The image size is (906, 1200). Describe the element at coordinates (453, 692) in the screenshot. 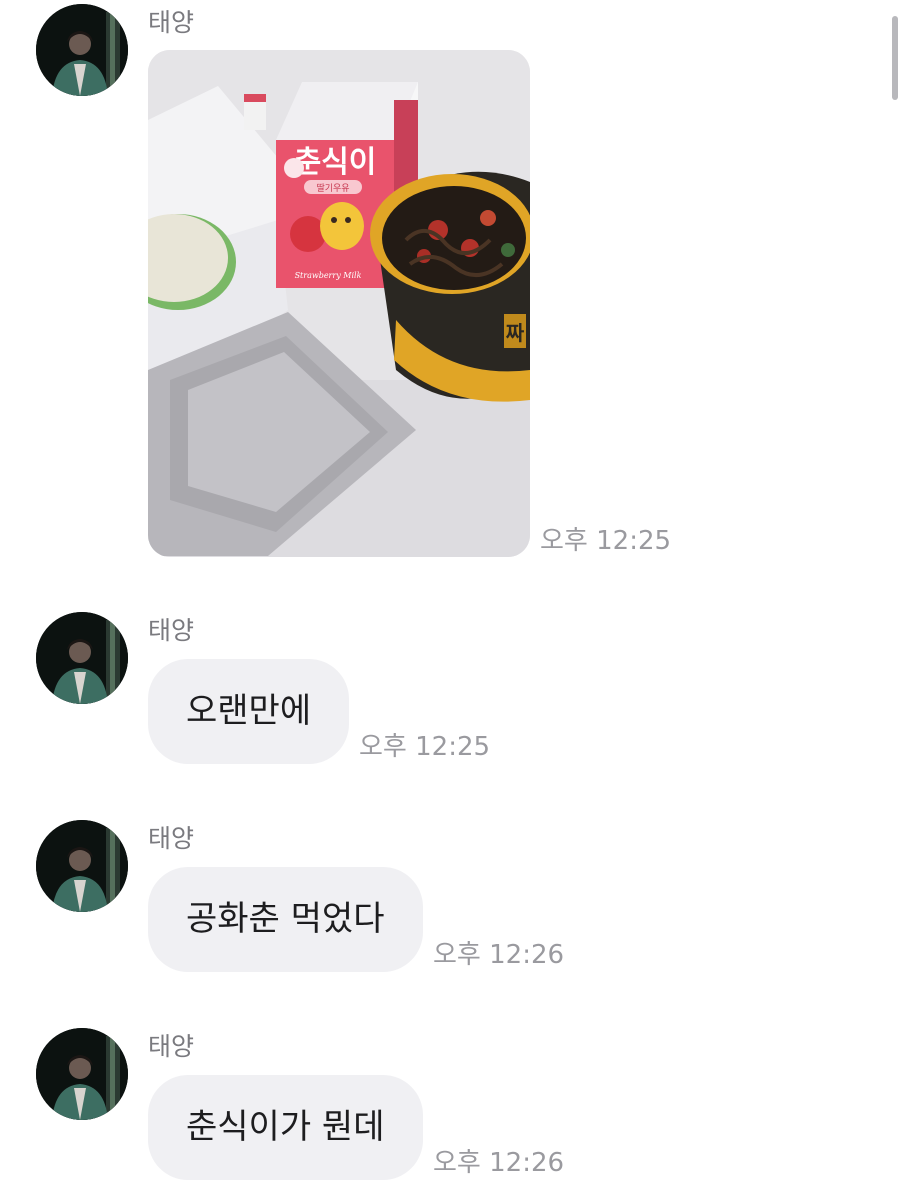

I see `message-text: 태양 오랜만에 오후 12:25` at that location.